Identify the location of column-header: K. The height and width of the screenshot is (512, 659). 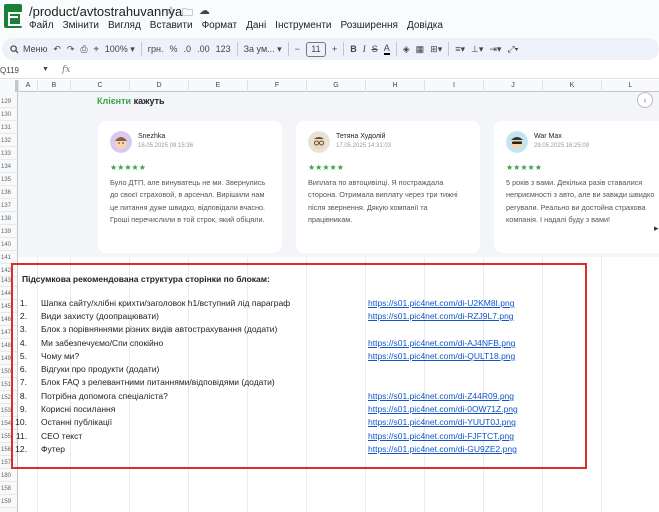
(571, 86).